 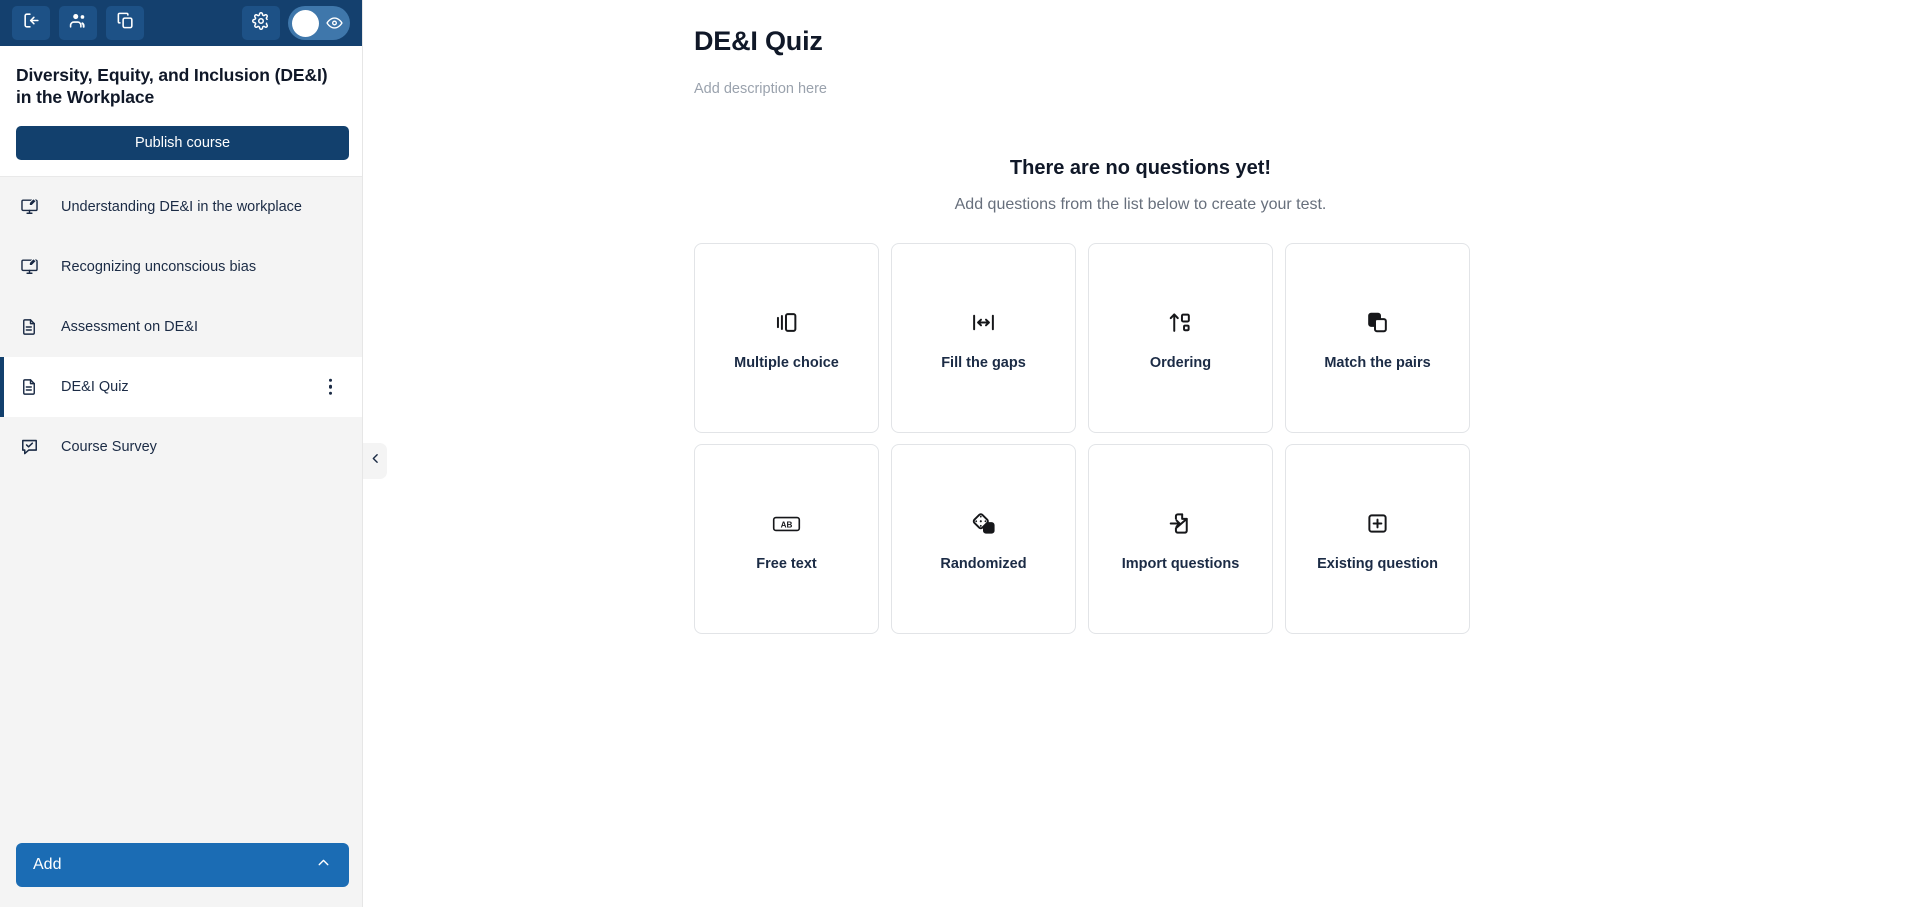 What do you see at coordinates (983, 524) in the screenshot?
I see `dice-icon` at bounding box center [983, 524].